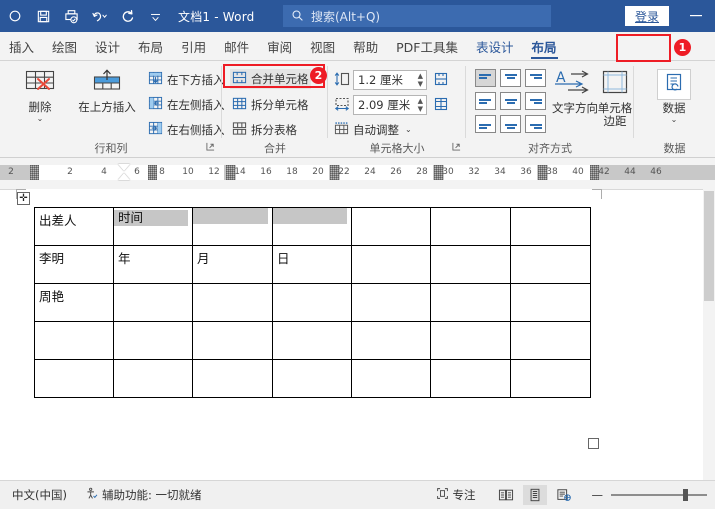 This screenshot has width=715, height=509. Describe the element at coordinates (279, 46) in the screenshot. I see `tab-review: 审阅` at that location.